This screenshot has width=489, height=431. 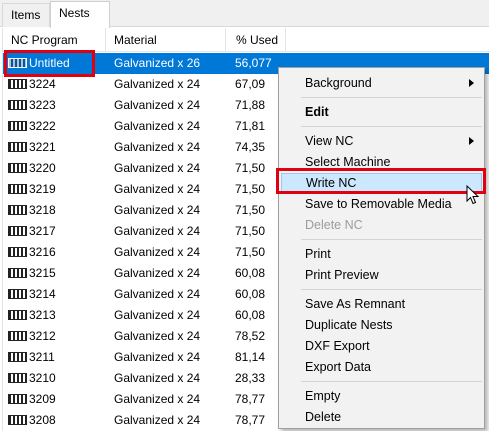 What do you see at coordinates (381, 183) in the screenshot?
I see `menu-item-write-nc: Write NC` at bounding box center [381, 183].